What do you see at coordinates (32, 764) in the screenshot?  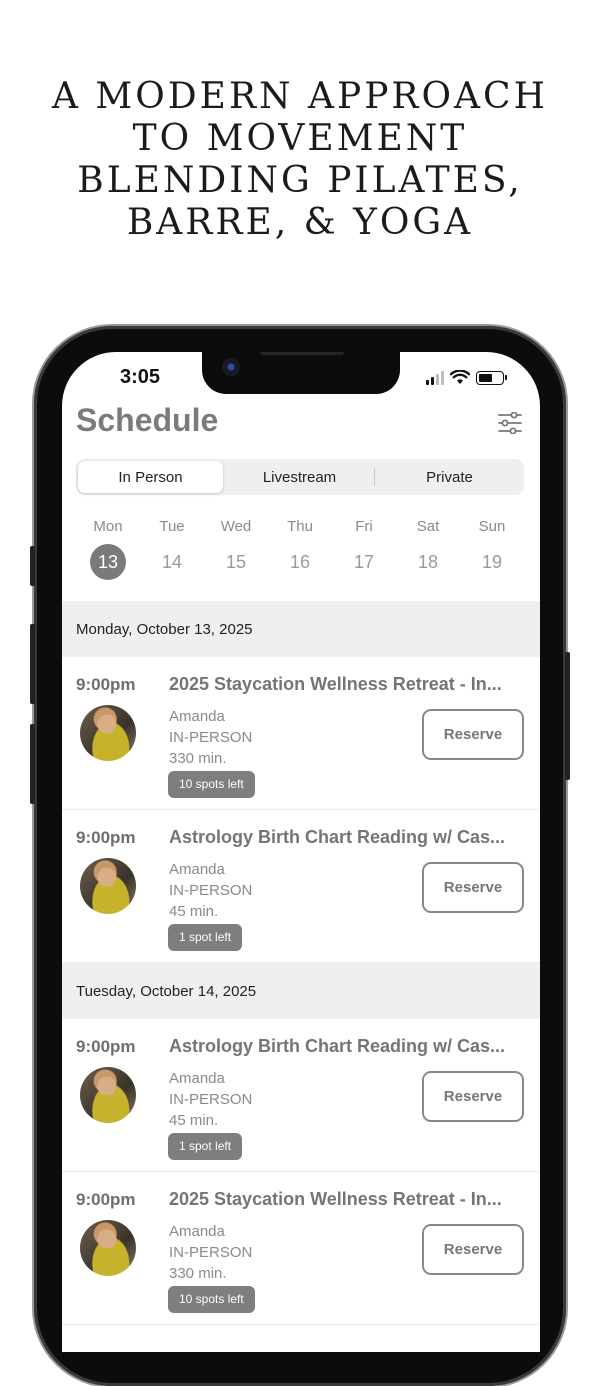 I see `volume-down-button` at bounding box center [32, 764].